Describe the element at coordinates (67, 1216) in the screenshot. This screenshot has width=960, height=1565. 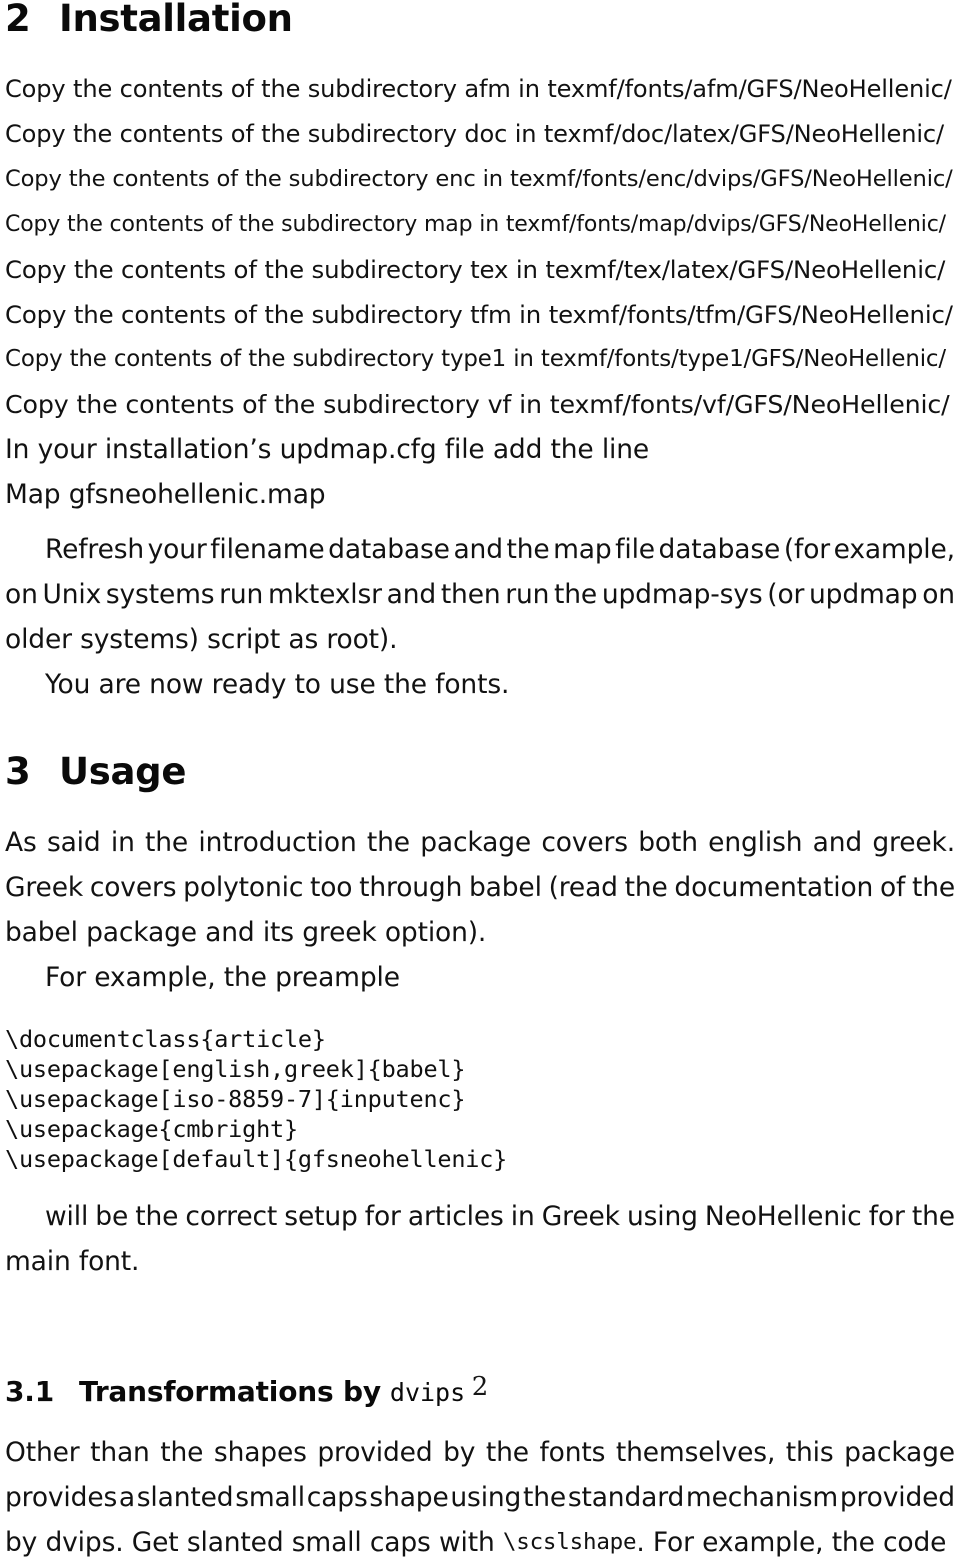
I see `word: will` at that location.